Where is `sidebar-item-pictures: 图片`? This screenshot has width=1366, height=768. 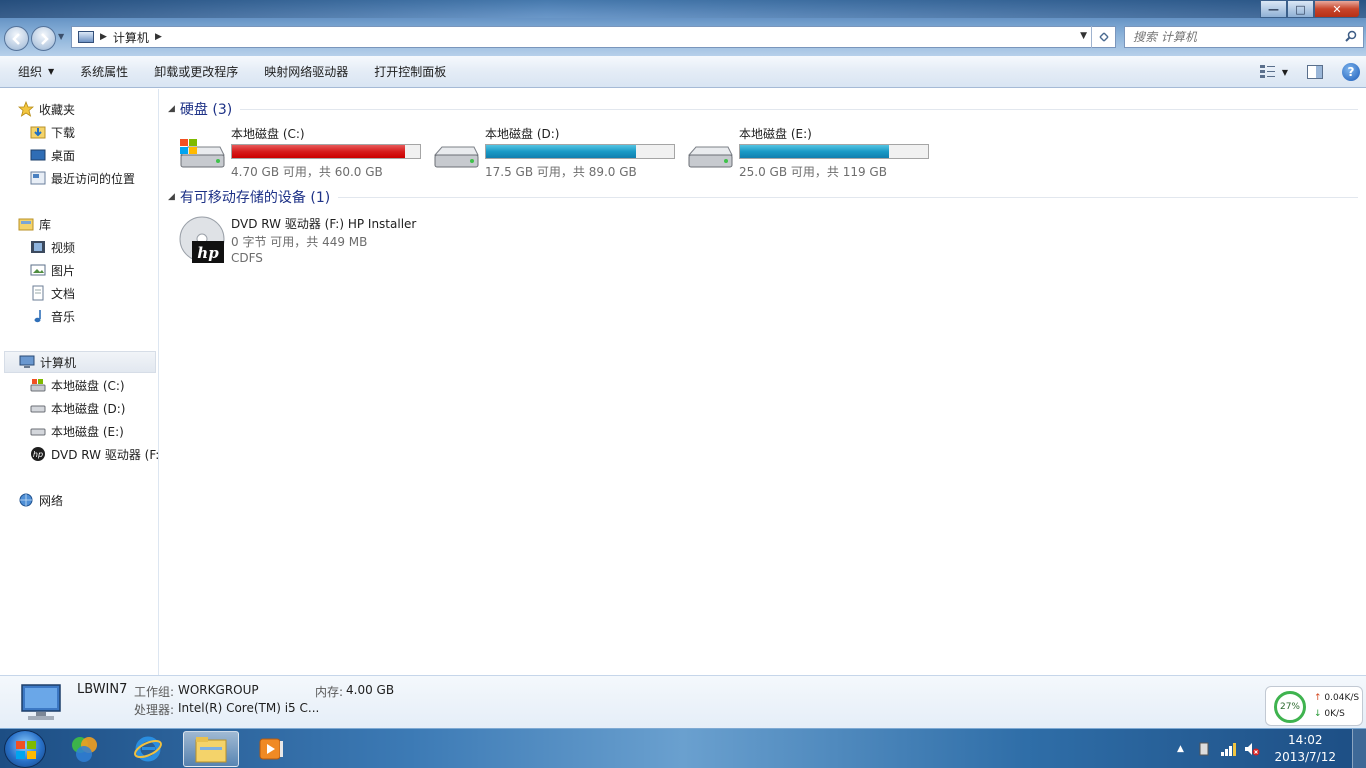 sidebar-item-pictures: 图片 is located at coordinates (52, 270).